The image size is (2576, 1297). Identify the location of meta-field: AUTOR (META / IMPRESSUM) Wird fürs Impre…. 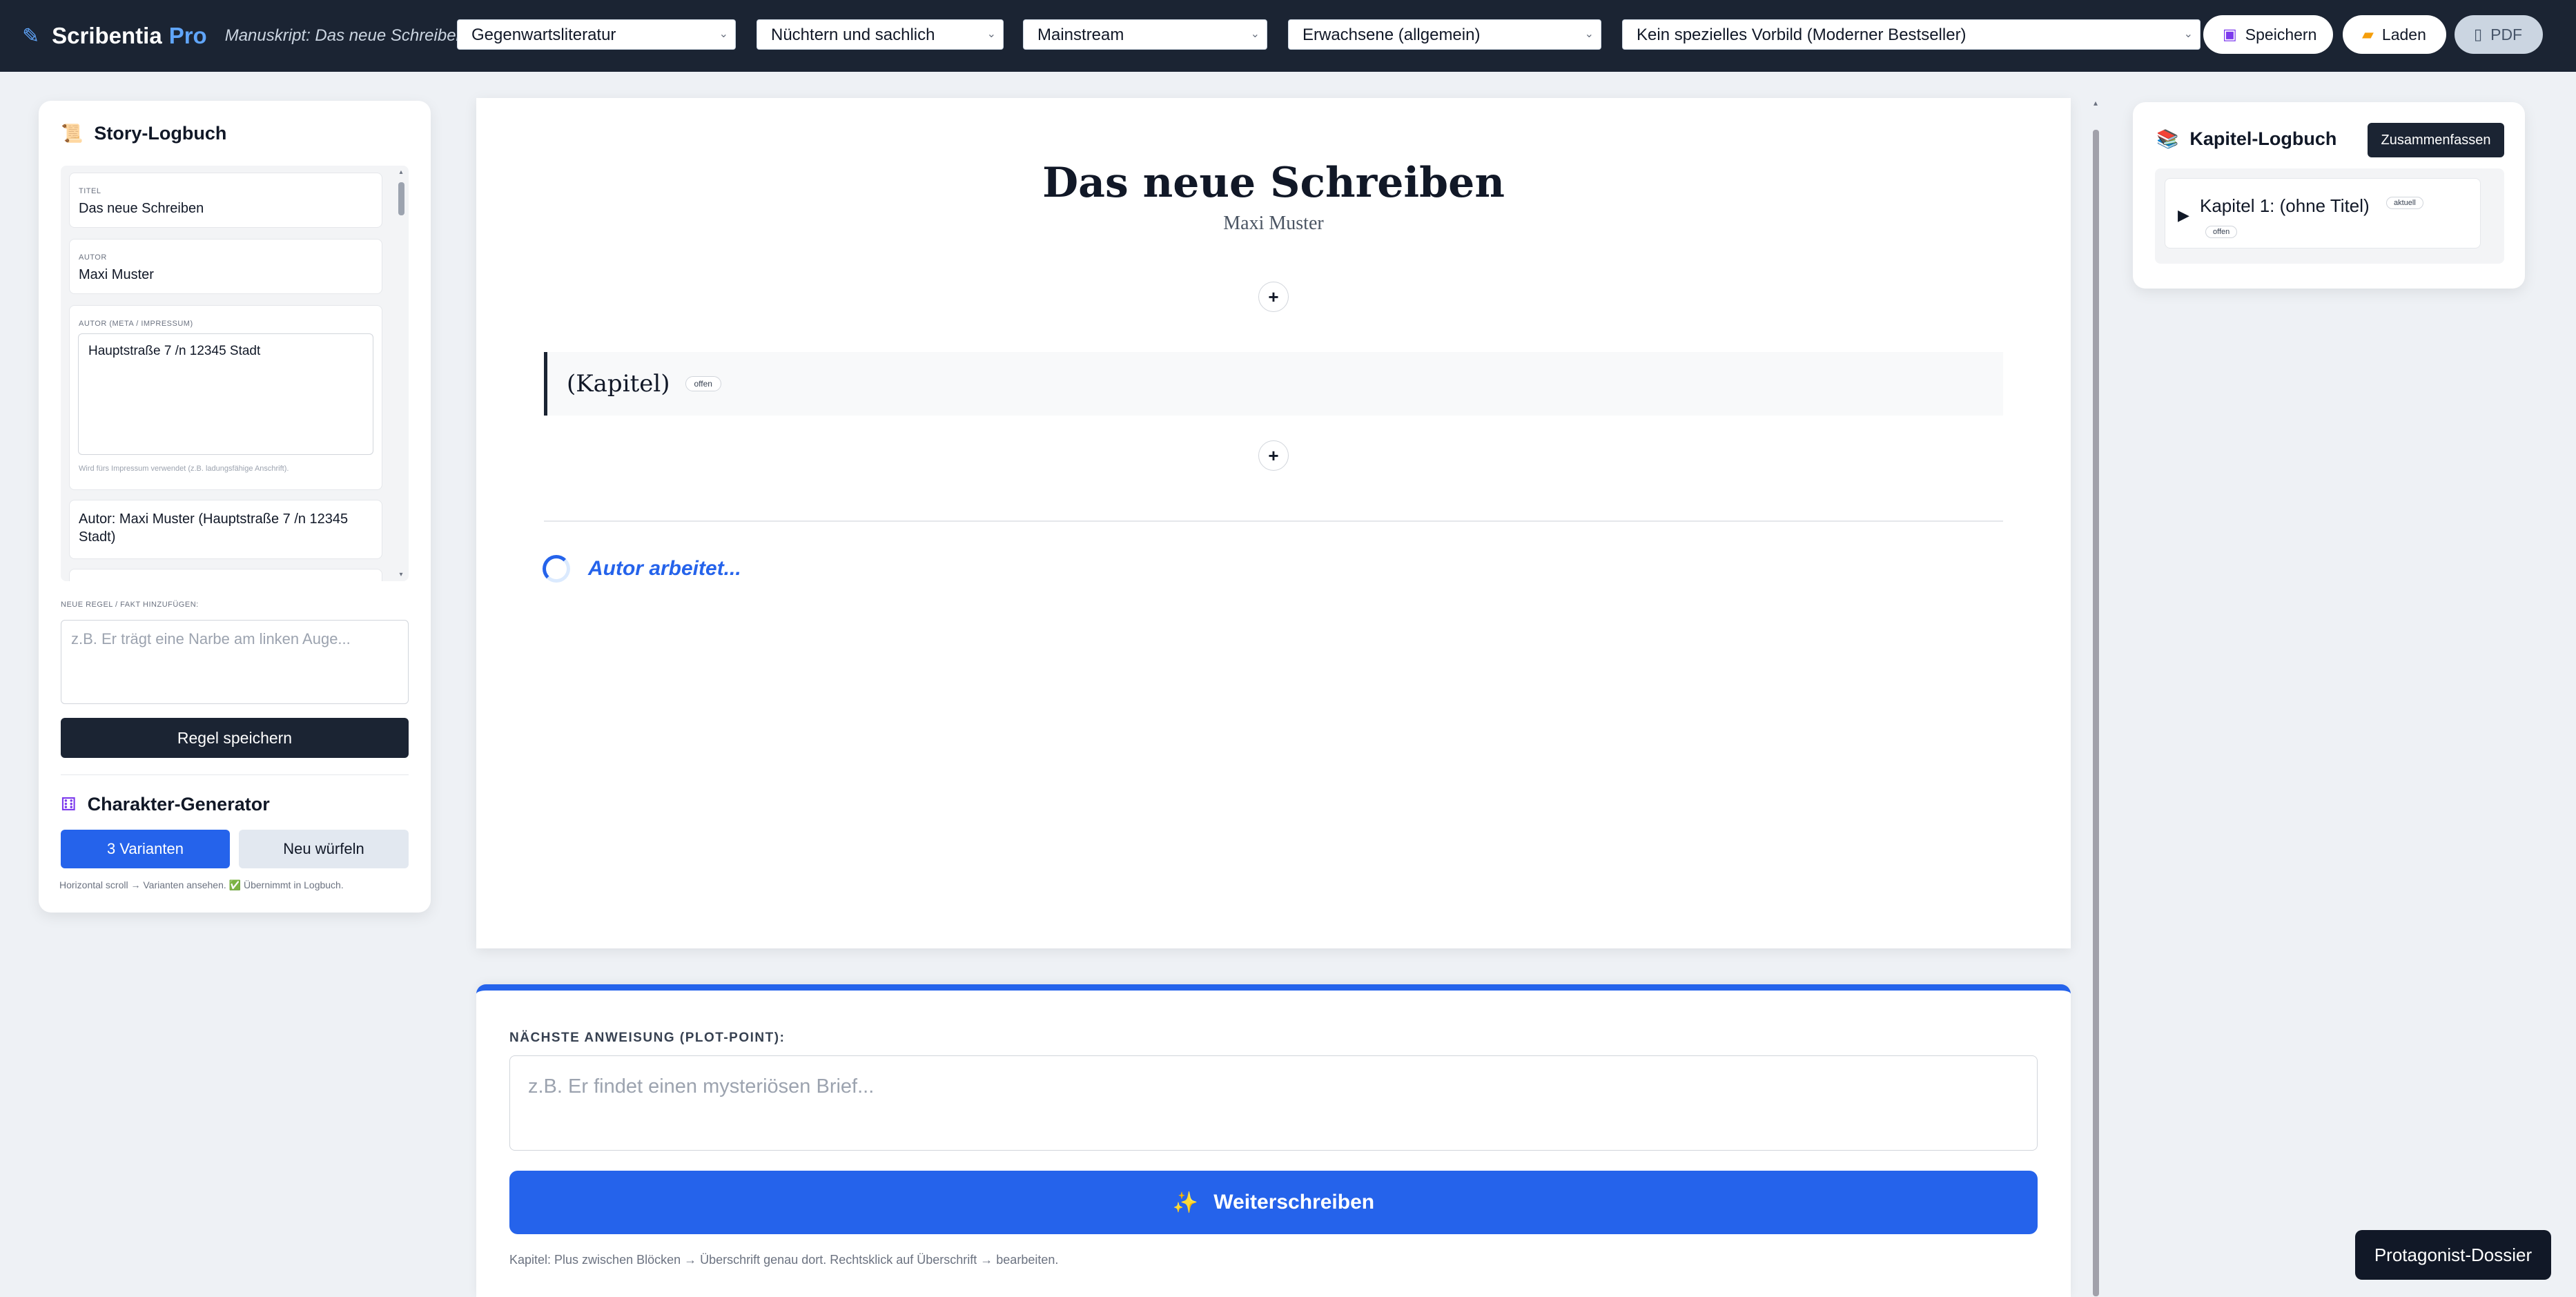
(225, 397).